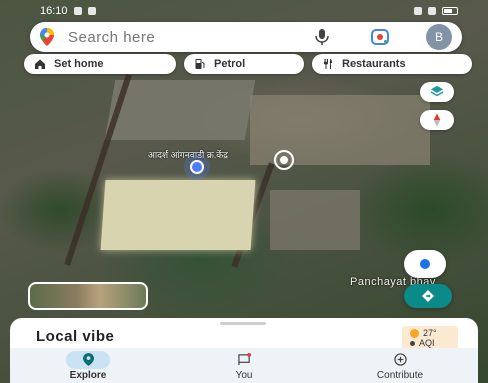 This screenshot has height=383, width=488. Describe the element at coordinates (54, 11) in the screenshot. I see `status-time: 16:10` at that location.